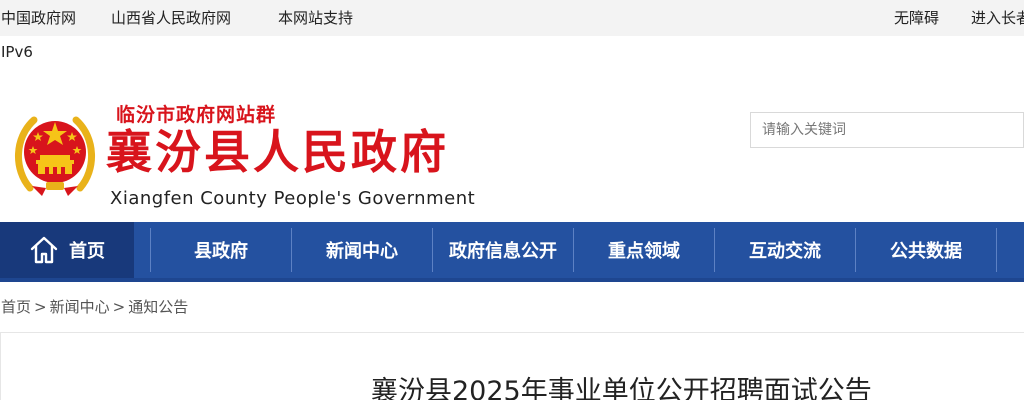 The width and height of the screenshot is (1024, 400). Describe the element at coordinates (512, 18) in the screenshot. I see `top-bar: 中国政府网 山西省人民政府网 本网站支持 无障碍 进入长者` at that location.